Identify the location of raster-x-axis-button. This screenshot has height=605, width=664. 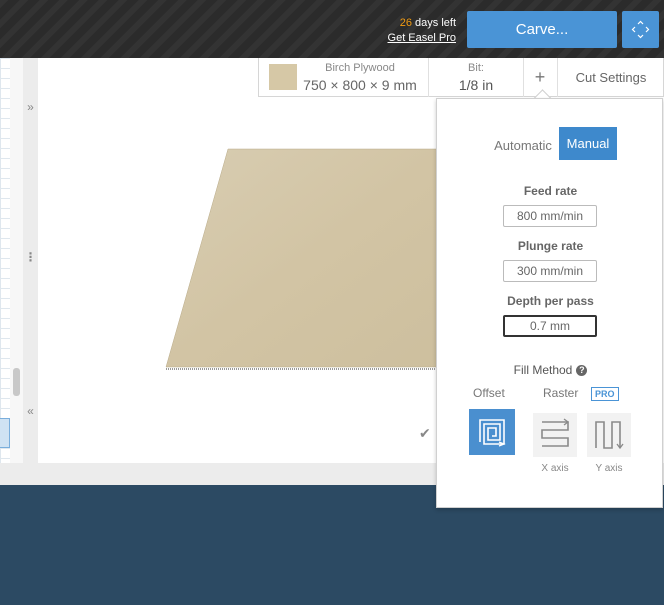
(555, 435).